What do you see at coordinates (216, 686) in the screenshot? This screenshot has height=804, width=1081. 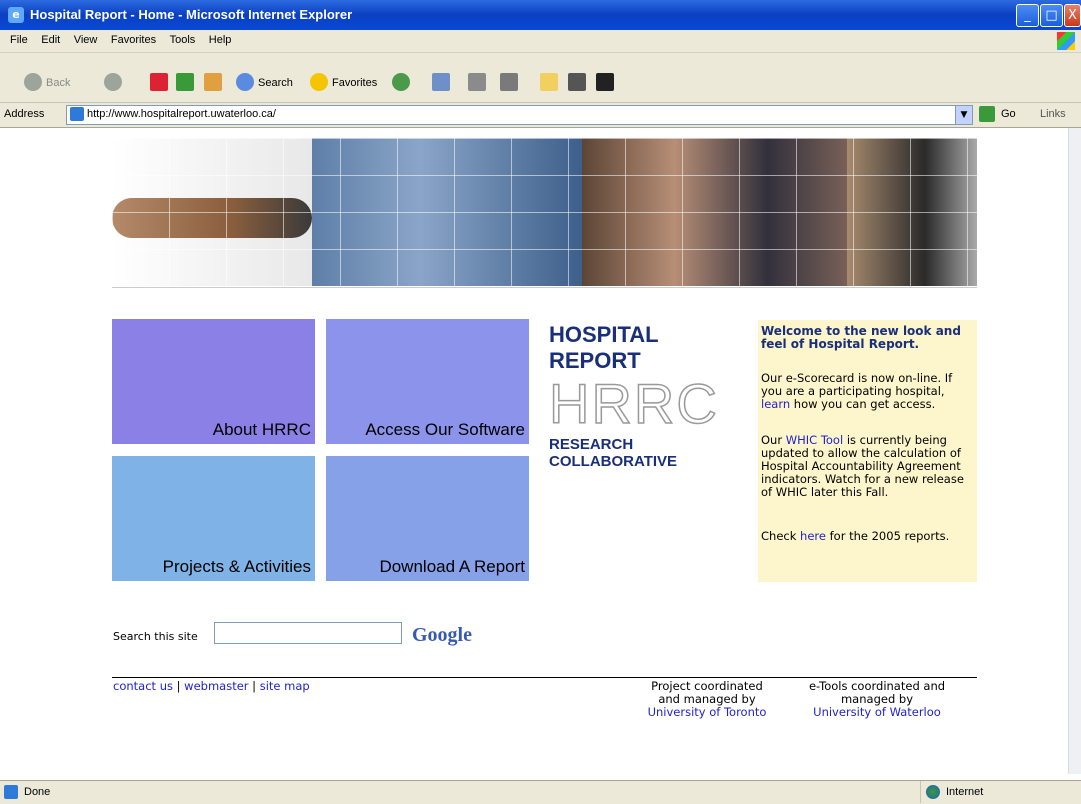 I see `webmaster-link: webmaster` at bounding box center [216, 686].